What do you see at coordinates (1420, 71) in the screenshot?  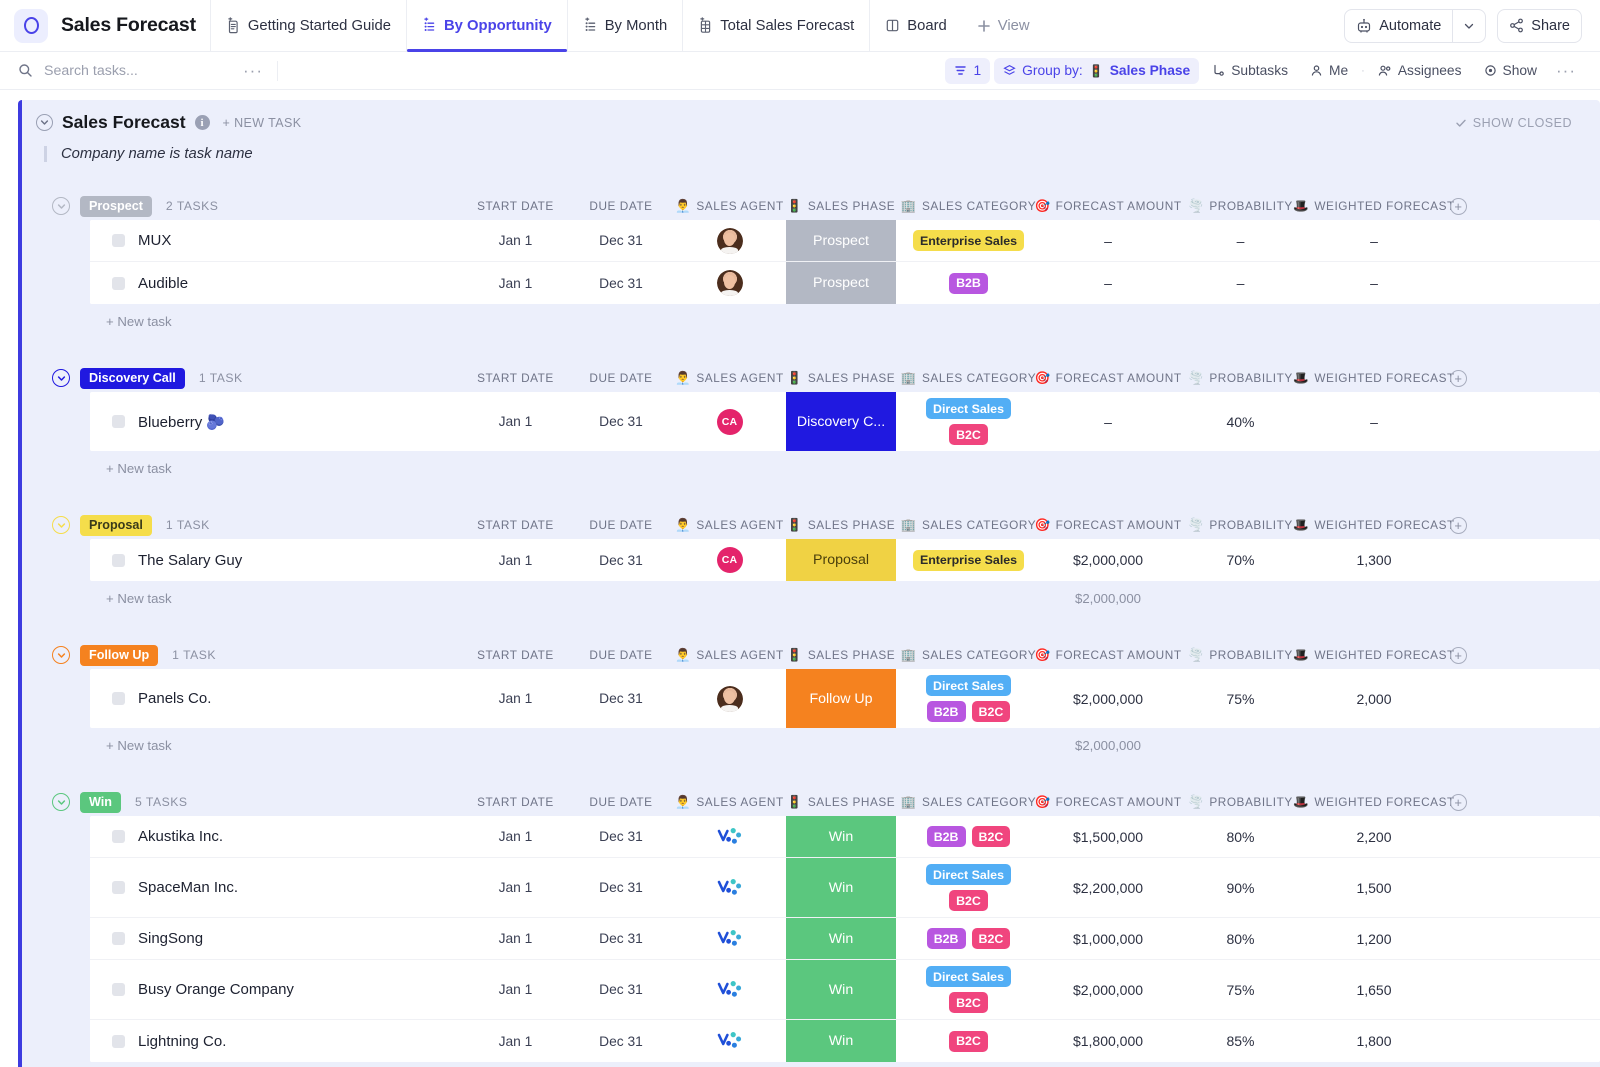 I see `assignees-button: Assignees` at bounding box center [1420, 71].